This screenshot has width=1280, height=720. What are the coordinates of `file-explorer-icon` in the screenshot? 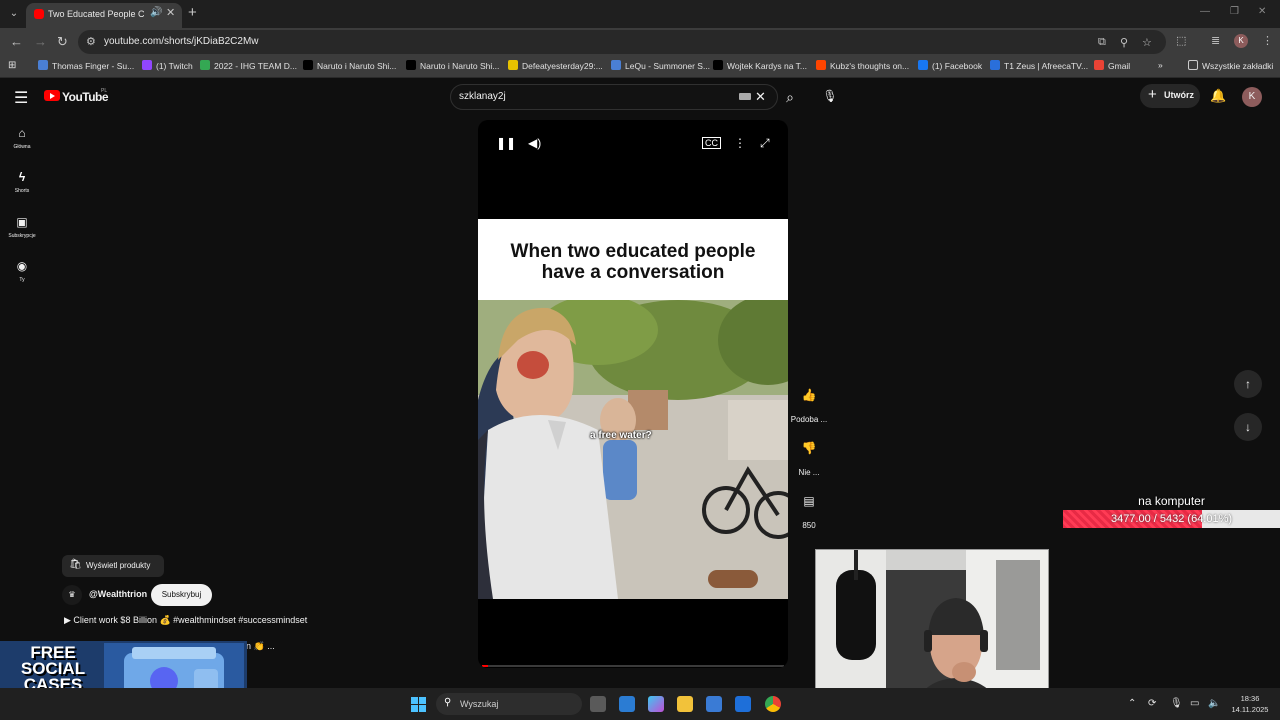 It's located at (685, 704).